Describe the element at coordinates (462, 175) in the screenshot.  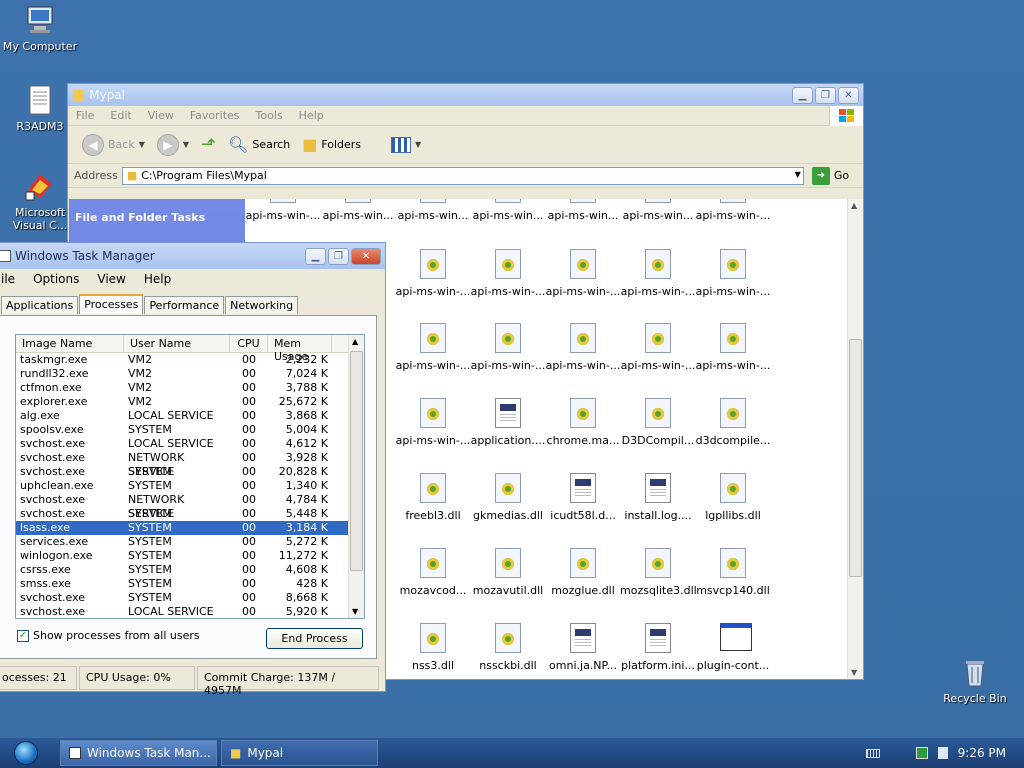
I see `address-input: ■ C:\Program Files\Mypal ▼` at that location.